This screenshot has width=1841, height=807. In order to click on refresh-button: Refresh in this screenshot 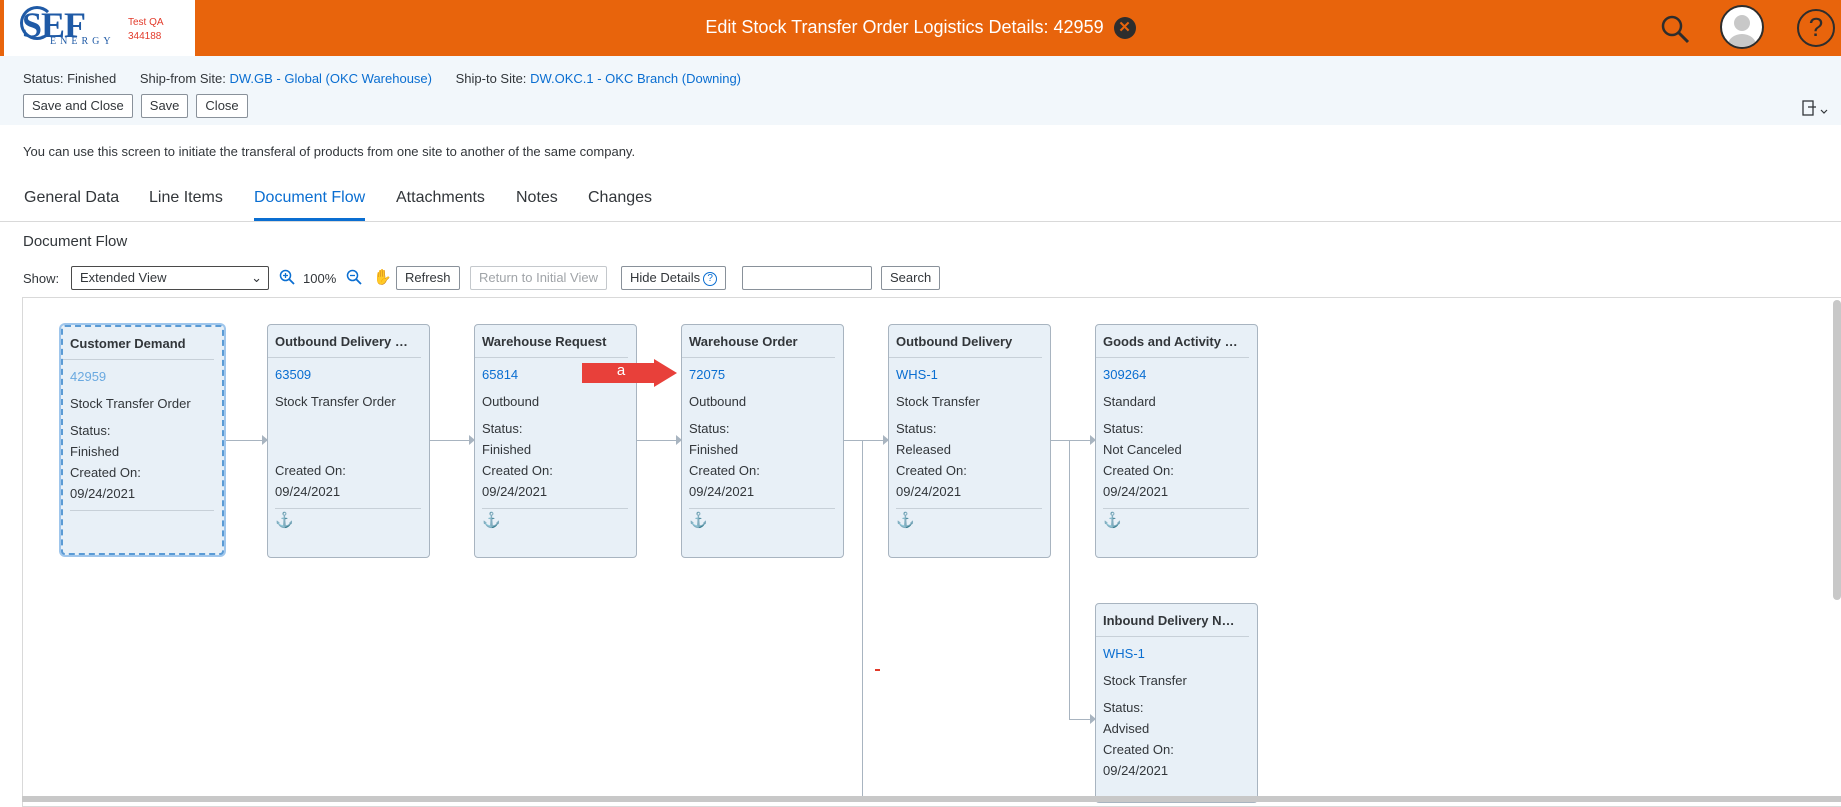, I will do `click(428, 278)`.